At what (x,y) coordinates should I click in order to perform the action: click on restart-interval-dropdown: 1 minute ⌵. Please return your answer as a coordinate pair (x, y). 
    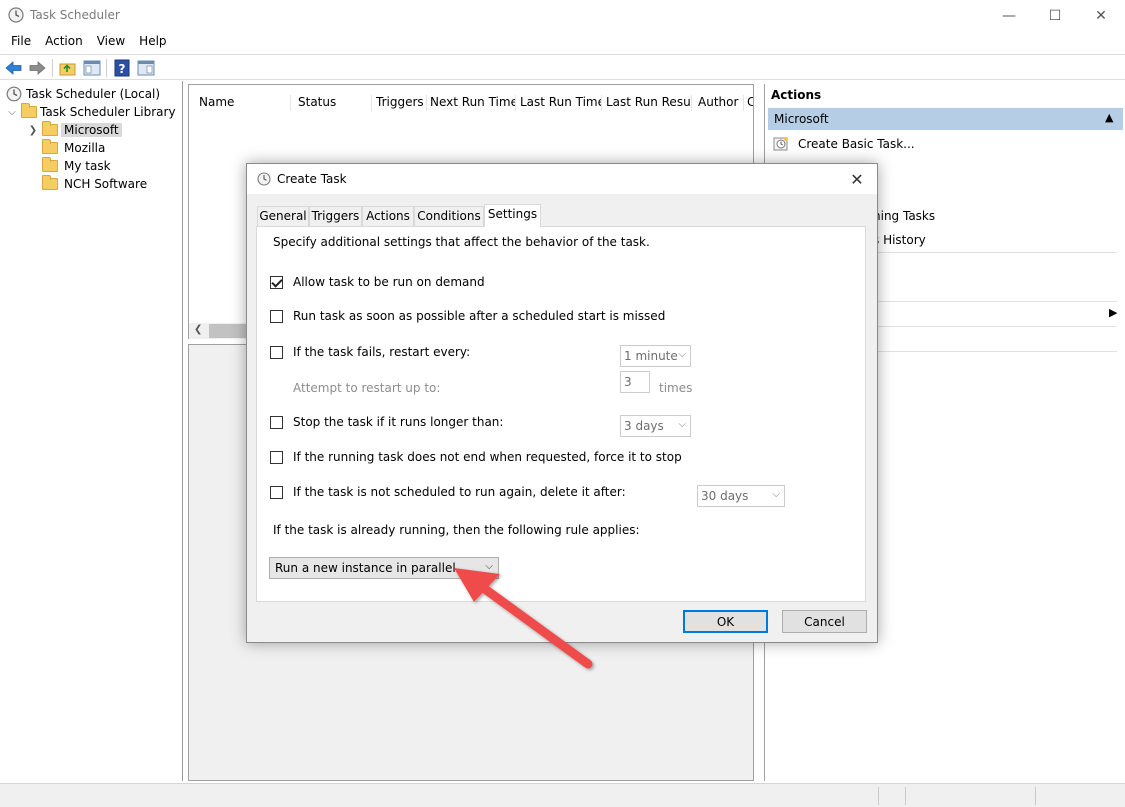
    Looking at the image, I should click on (655, 356).